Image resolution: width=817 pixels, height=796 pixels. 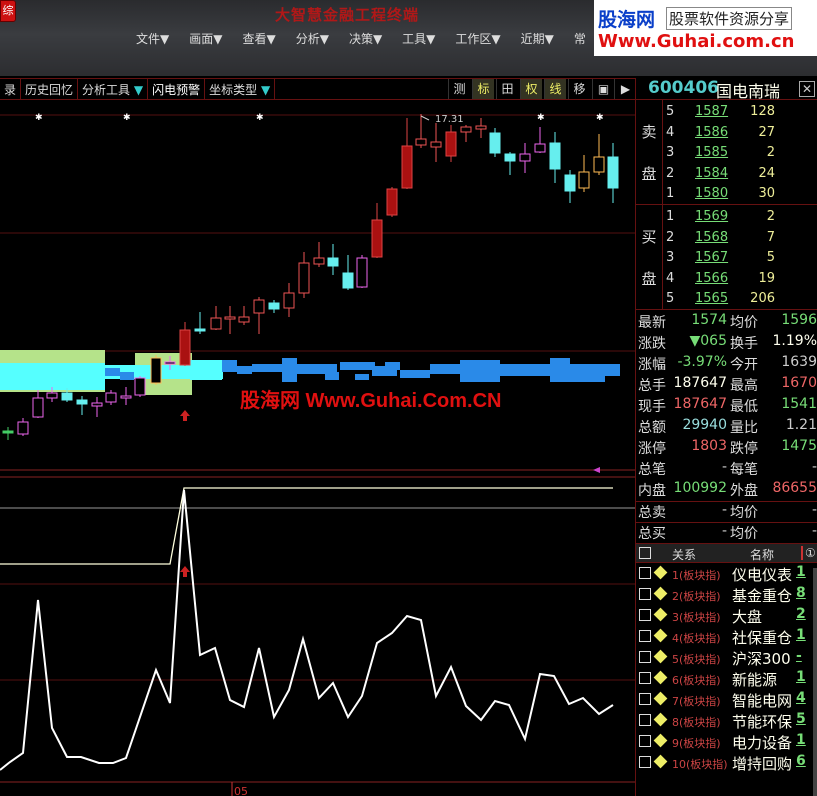 What do you see at coordinates (744, 470) in the screenshot?
I see `quote-label: 每笔` at bounding box center [744, 470].